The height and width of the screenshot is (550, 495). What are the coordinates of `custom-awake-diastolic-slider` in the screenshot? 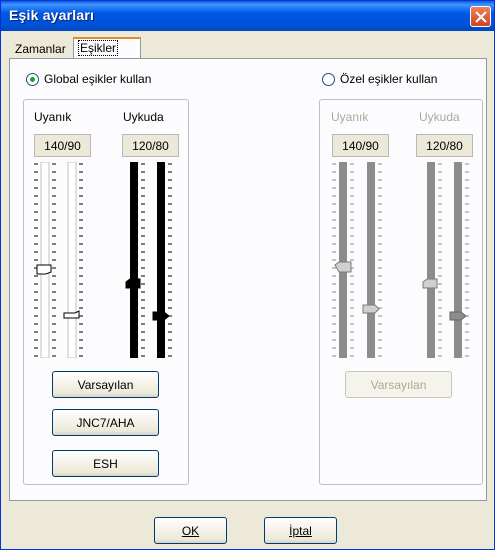 It's located at (371, 260).